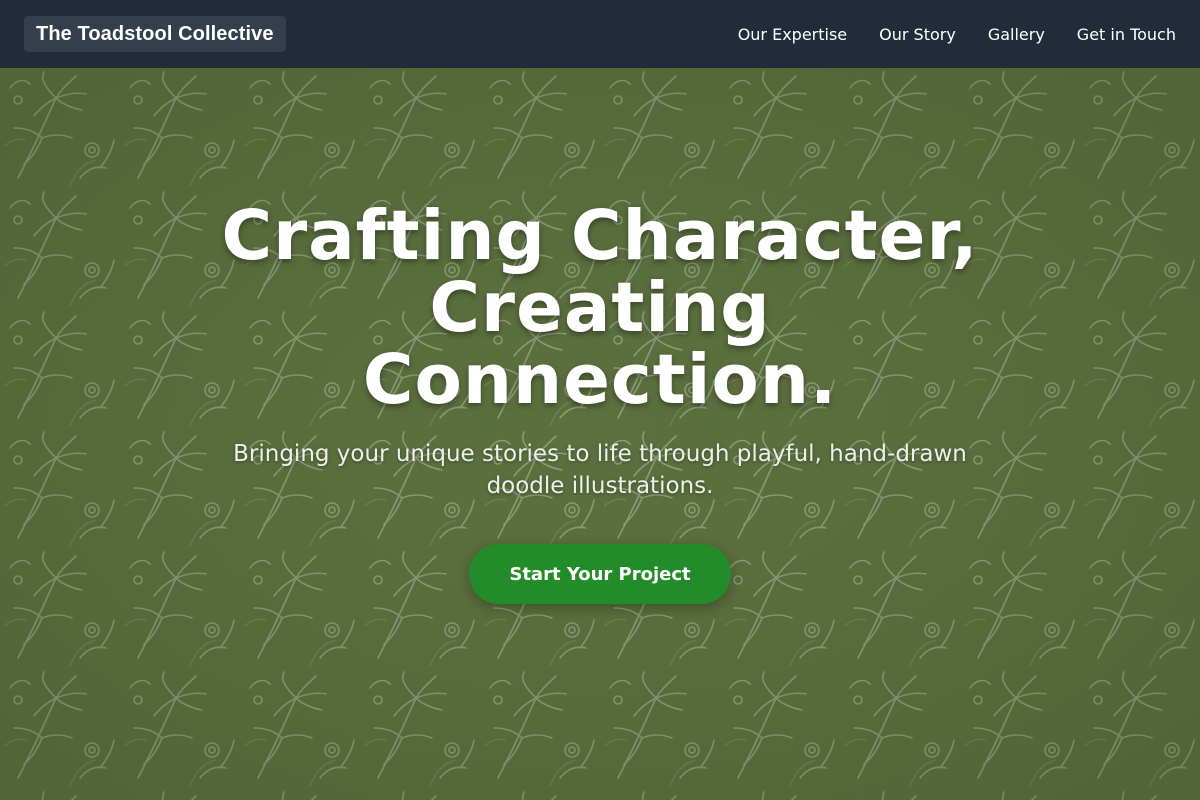  What do you see at coordinates (155, 34) in the screenshot?
I see `site-logo: The Toadstool Collective` at bounding box center [155, 34].